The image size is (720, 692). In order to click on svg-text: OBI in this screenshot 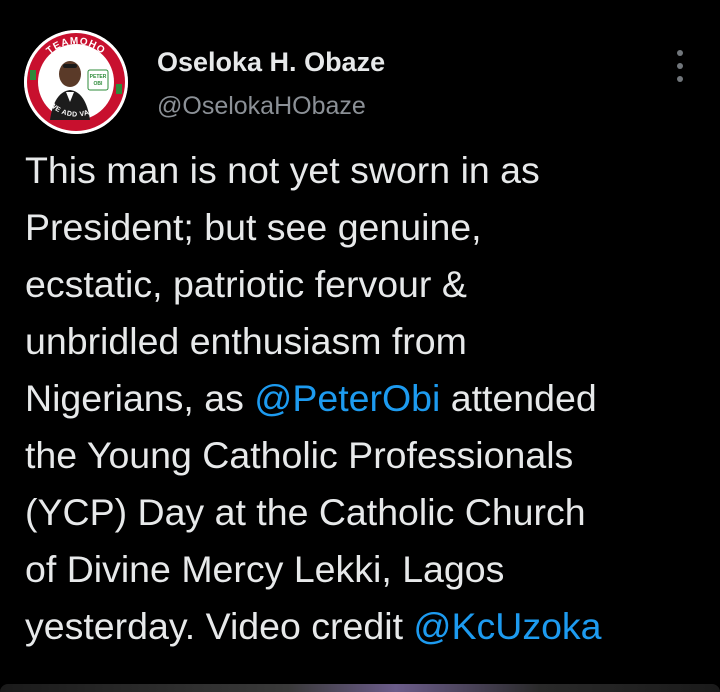, I will do `click(99, 84)`.